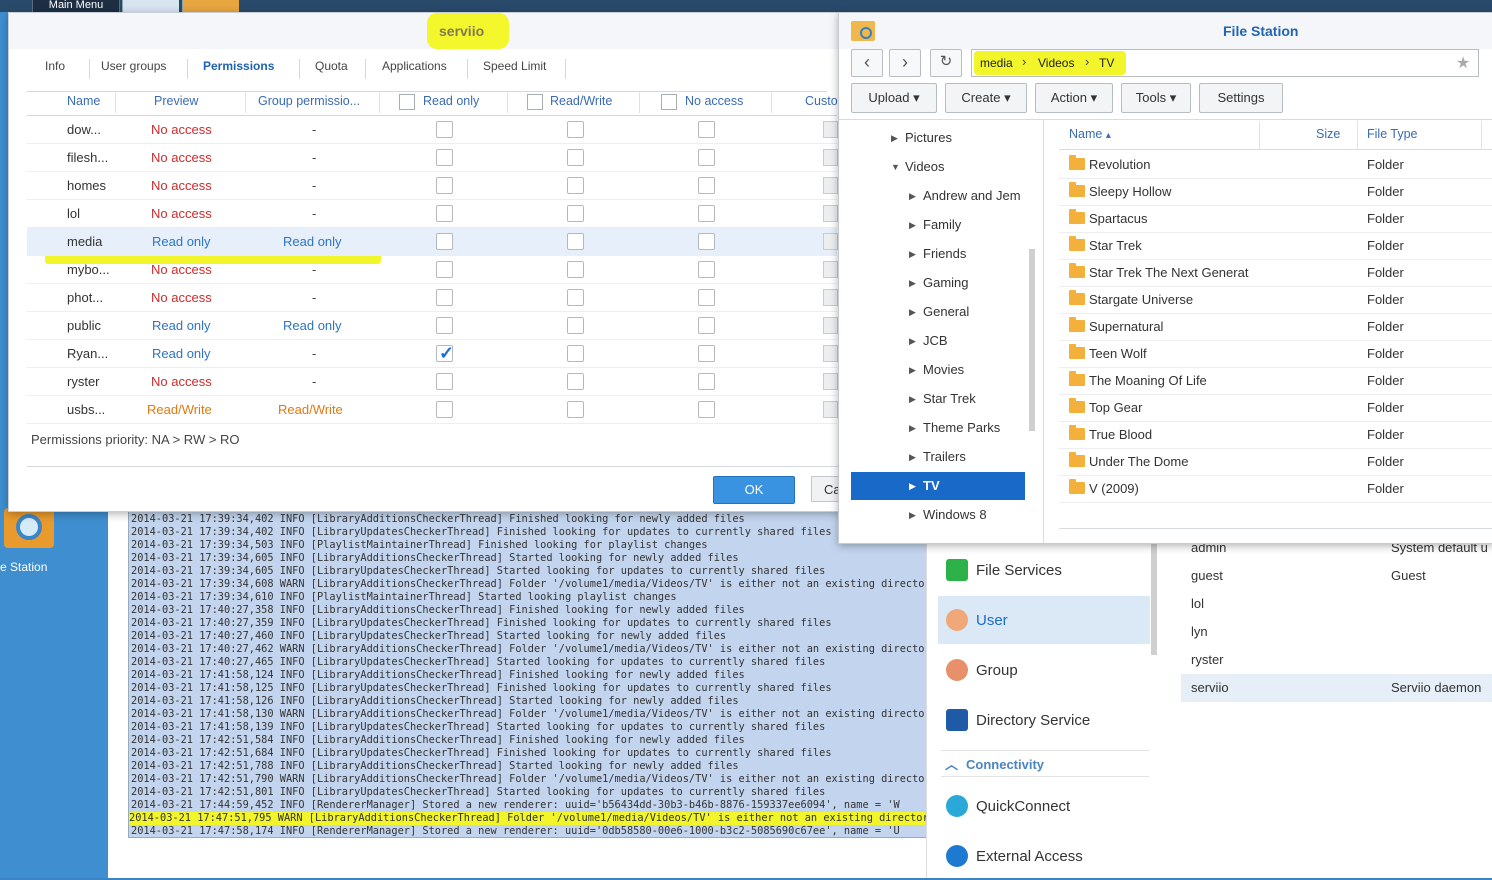 This screenshot has width=1492, height=880. I want to click on col-no-access: No access, so click(714, 101).